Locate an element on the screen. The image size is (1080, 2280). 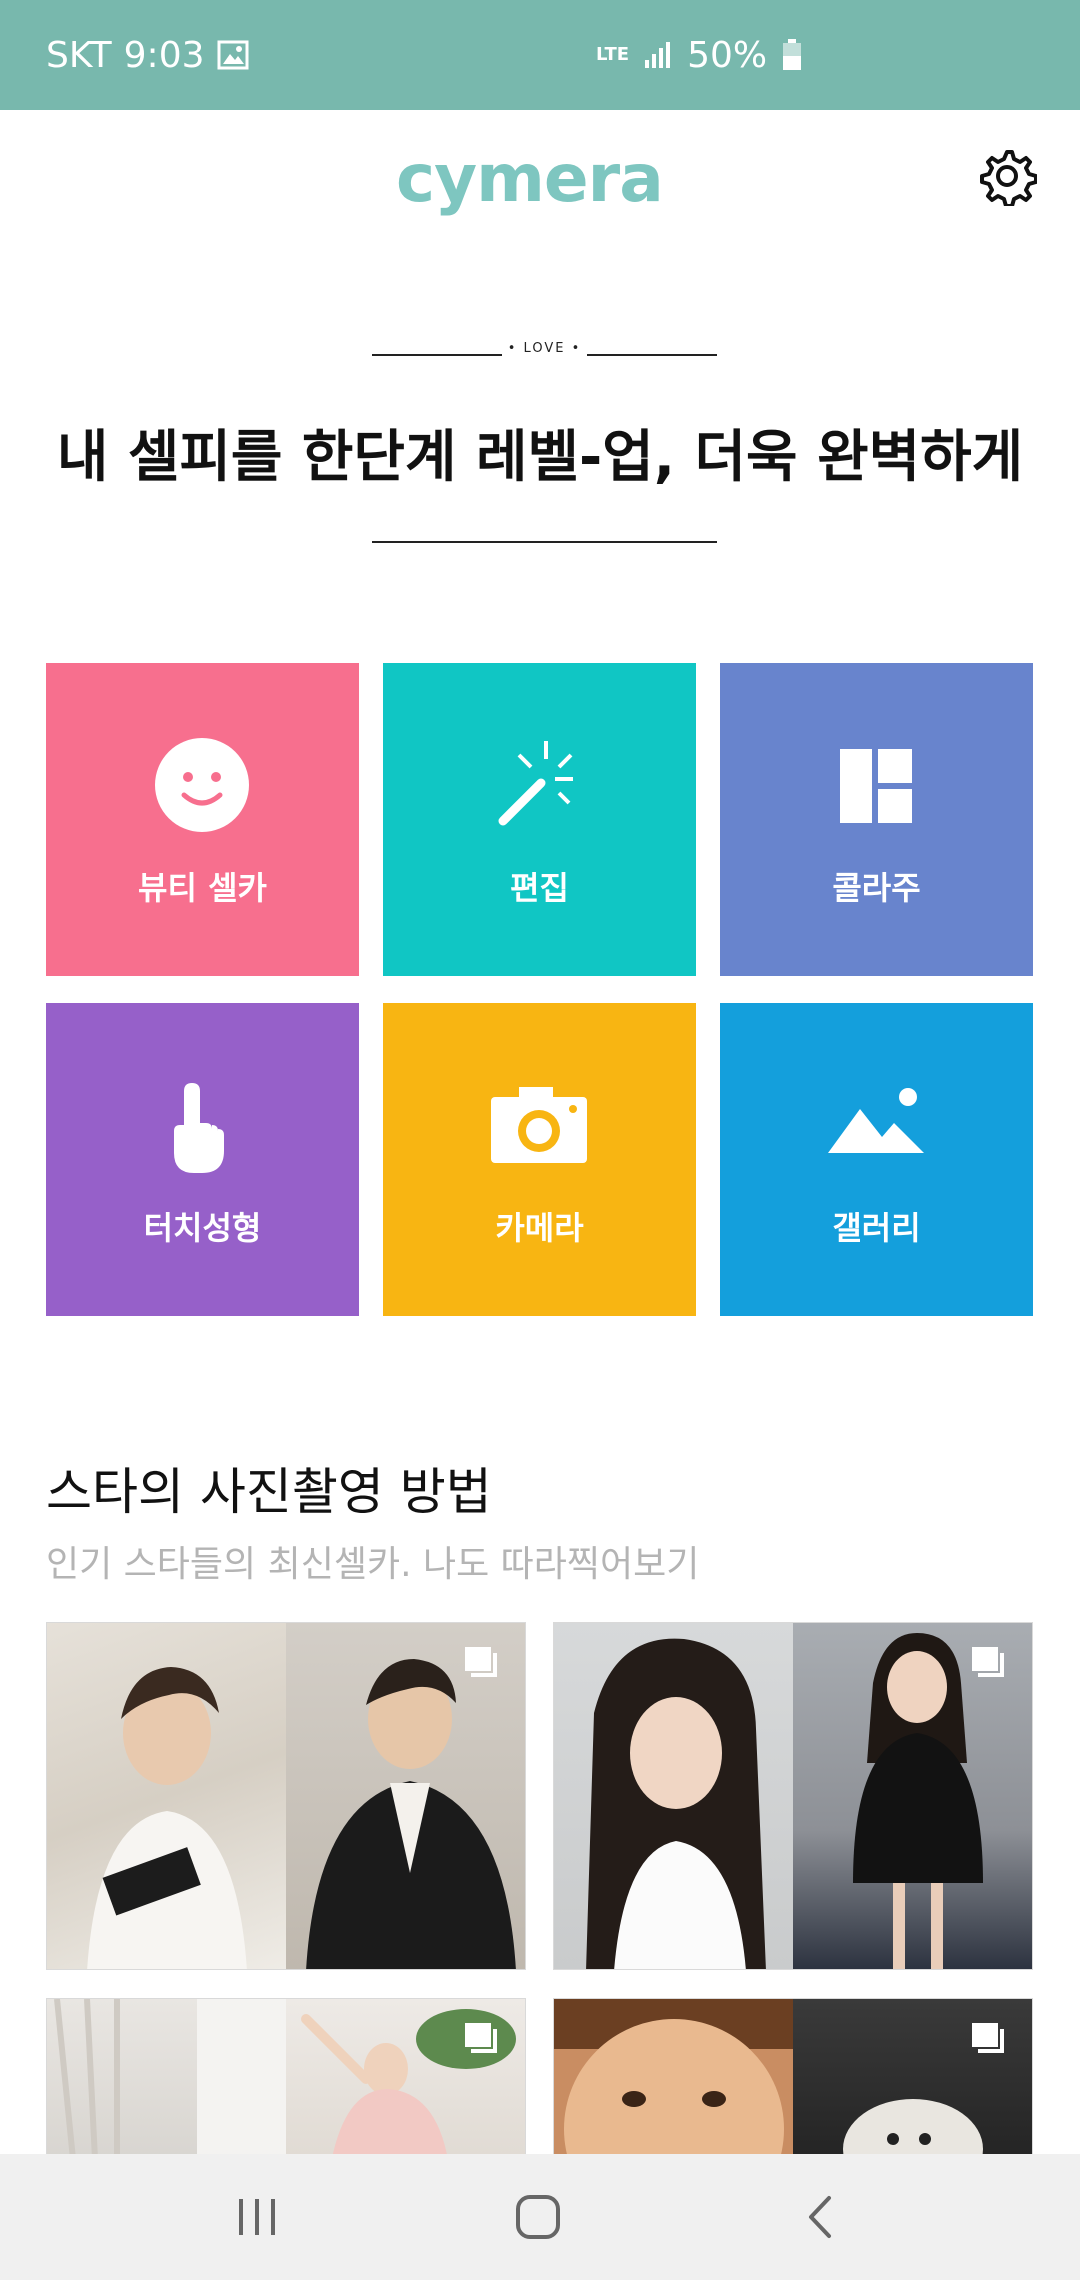
magic-wand-icon is located at coordinates (535, 783).